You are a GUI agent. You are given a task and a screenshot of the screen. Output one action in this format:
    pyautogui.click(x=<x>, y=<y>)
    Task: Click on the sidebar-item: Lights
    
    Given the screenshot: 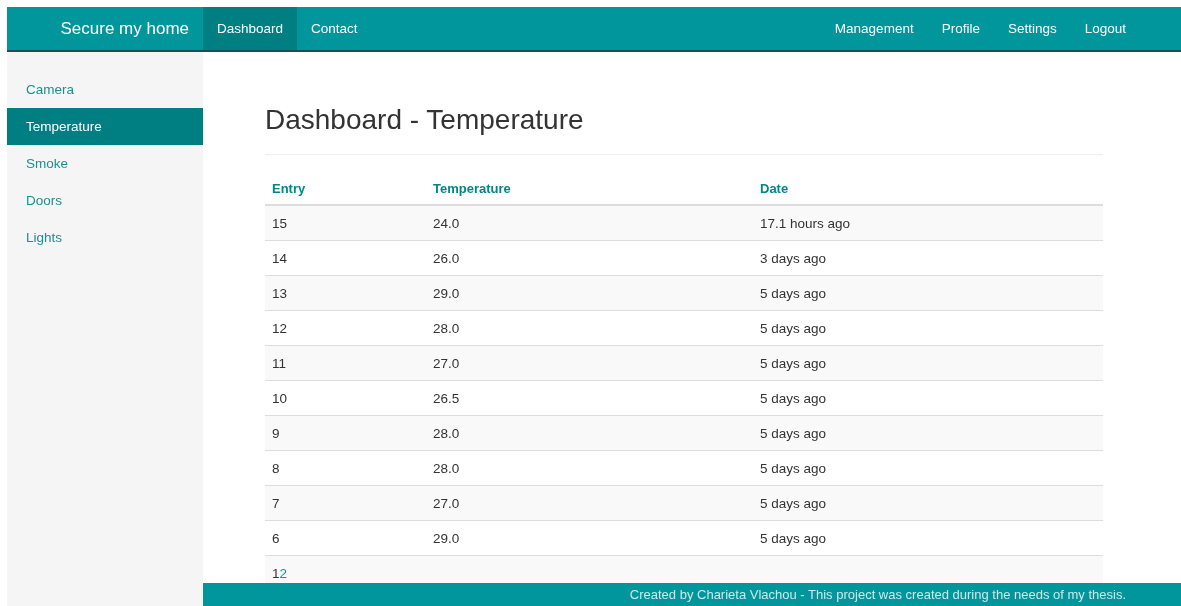 What is the action you would take?
    pyautogui.click(x=105, y=237)
    